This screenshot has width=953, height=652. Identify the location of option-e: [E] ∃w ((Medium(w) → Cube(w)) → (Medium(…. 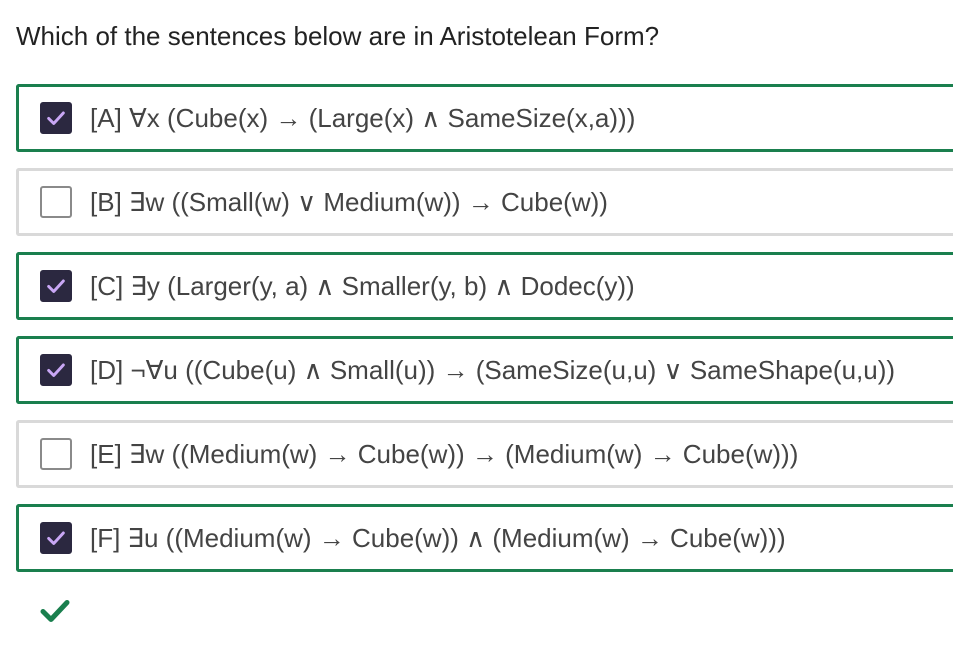
(484, 454).